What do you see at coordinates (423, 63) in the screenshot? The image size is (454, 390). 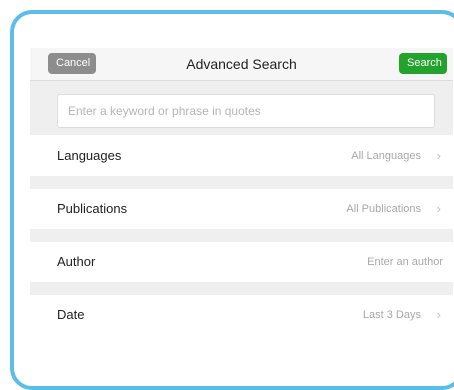 I see `search-button: Search` at bounding box center [423, 63].